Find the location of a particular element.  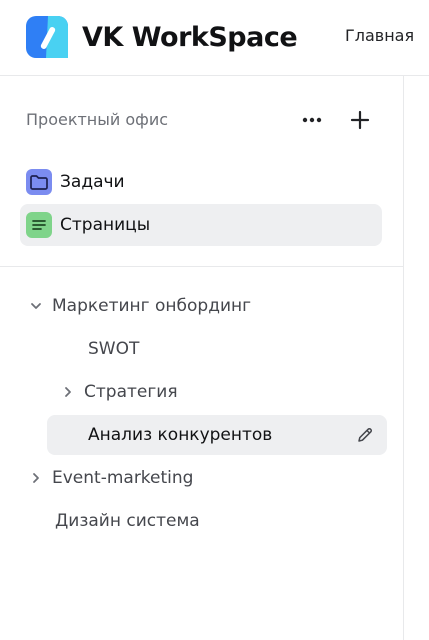

tree-item-label: Маркетинг онбординг is located at coordinates (152, 306).